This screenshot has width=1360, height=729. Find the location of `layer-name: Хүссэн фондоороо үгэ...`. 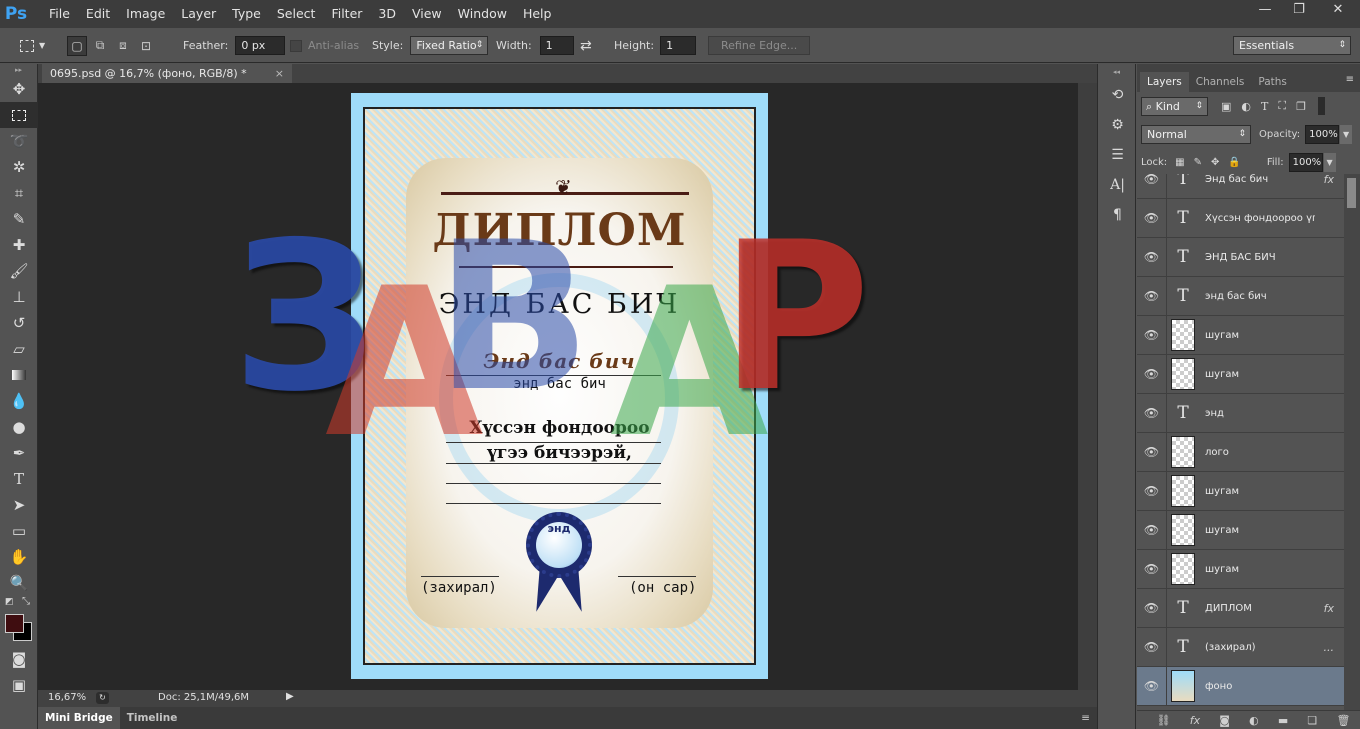

layer-name: Хүссэн фондоороо үгэ... is located at coordinates (1260, 218).